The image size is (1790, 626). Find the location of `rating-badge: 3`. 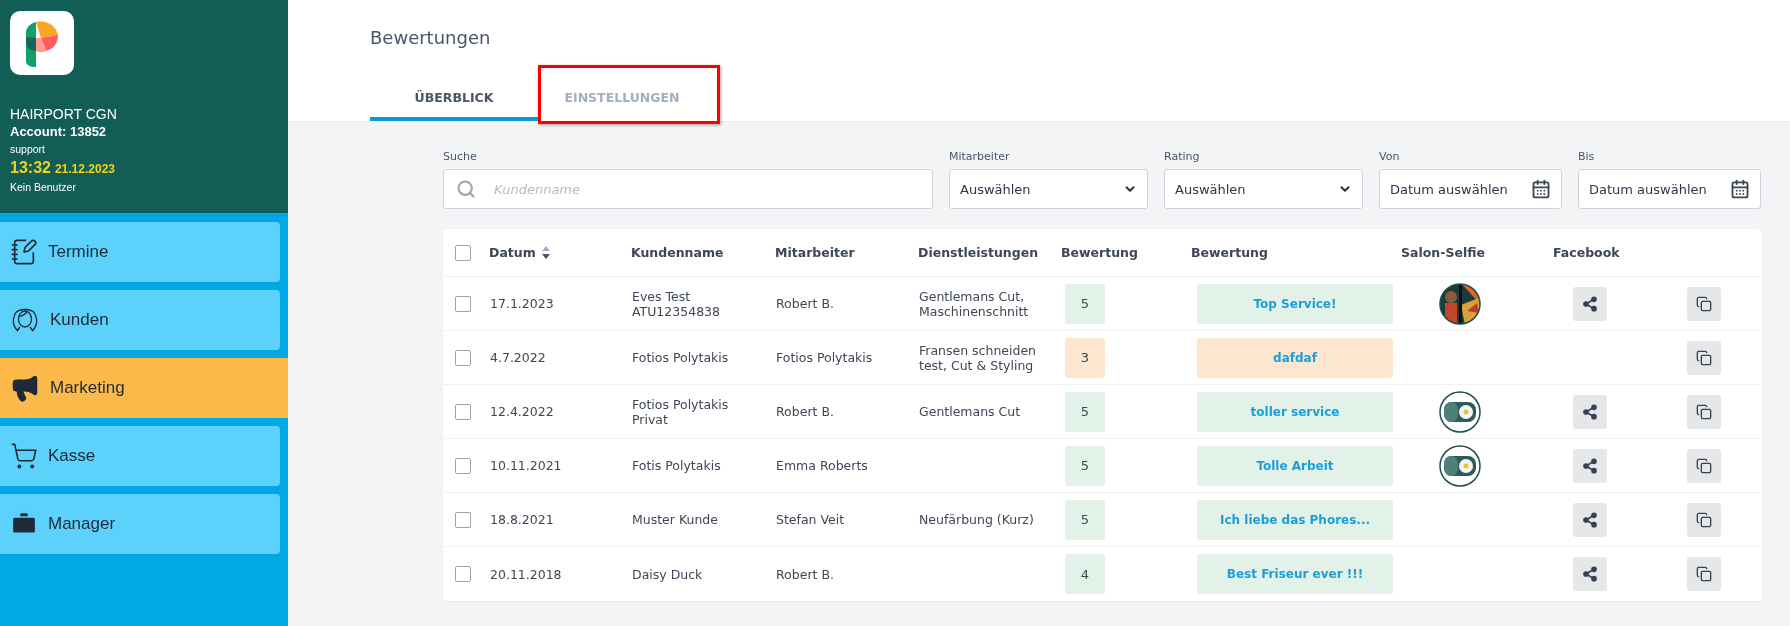

rating-badge: 3 is located at coordinates (1085, 357).